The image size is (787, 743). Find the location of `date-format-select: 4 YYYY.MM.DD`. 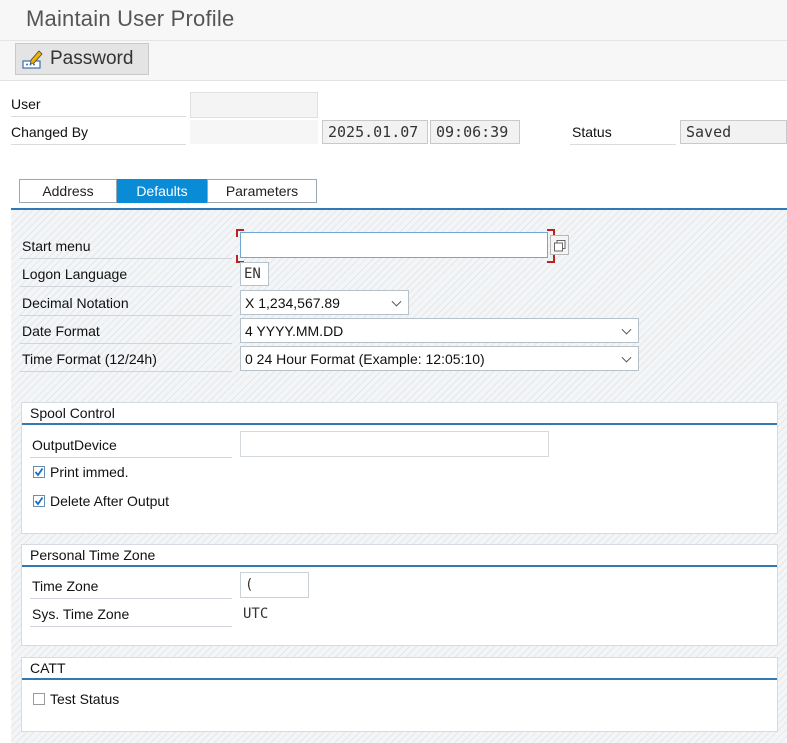

date-format-select: 4 YYYY.MM.DD is located at coordinates (439, 330).